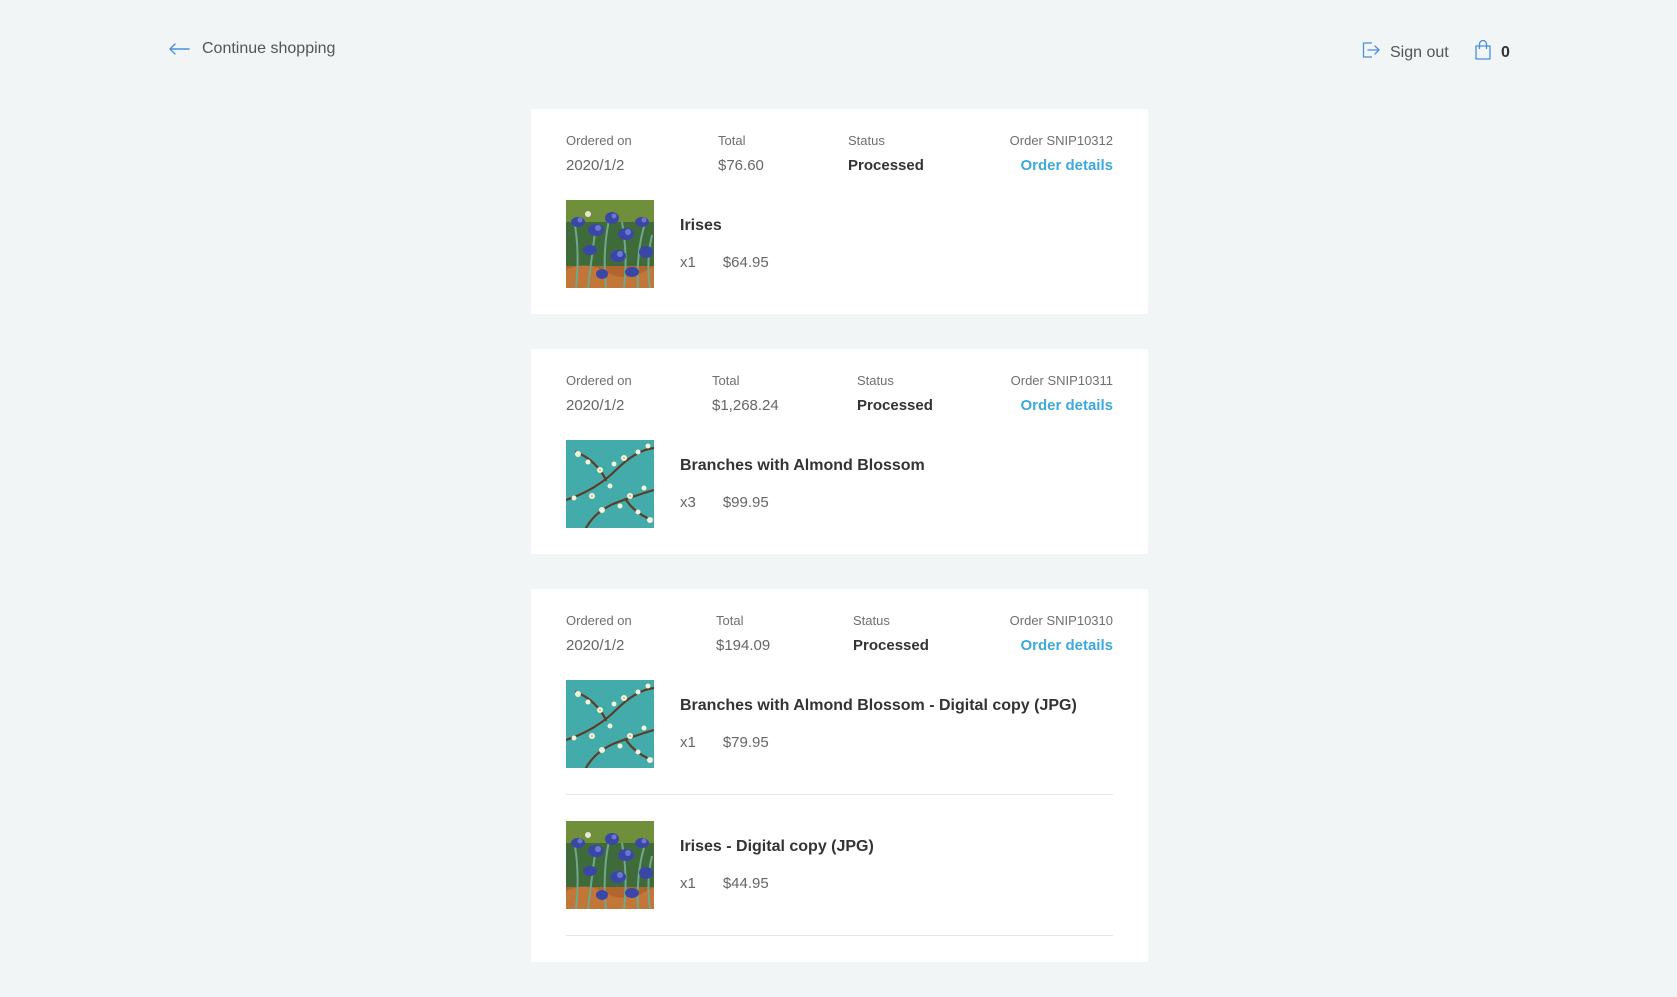  What do you see at coordinates (745, 502) in the screenshot?
I see `item-price: $99.95` at bounding box center [745, 502].